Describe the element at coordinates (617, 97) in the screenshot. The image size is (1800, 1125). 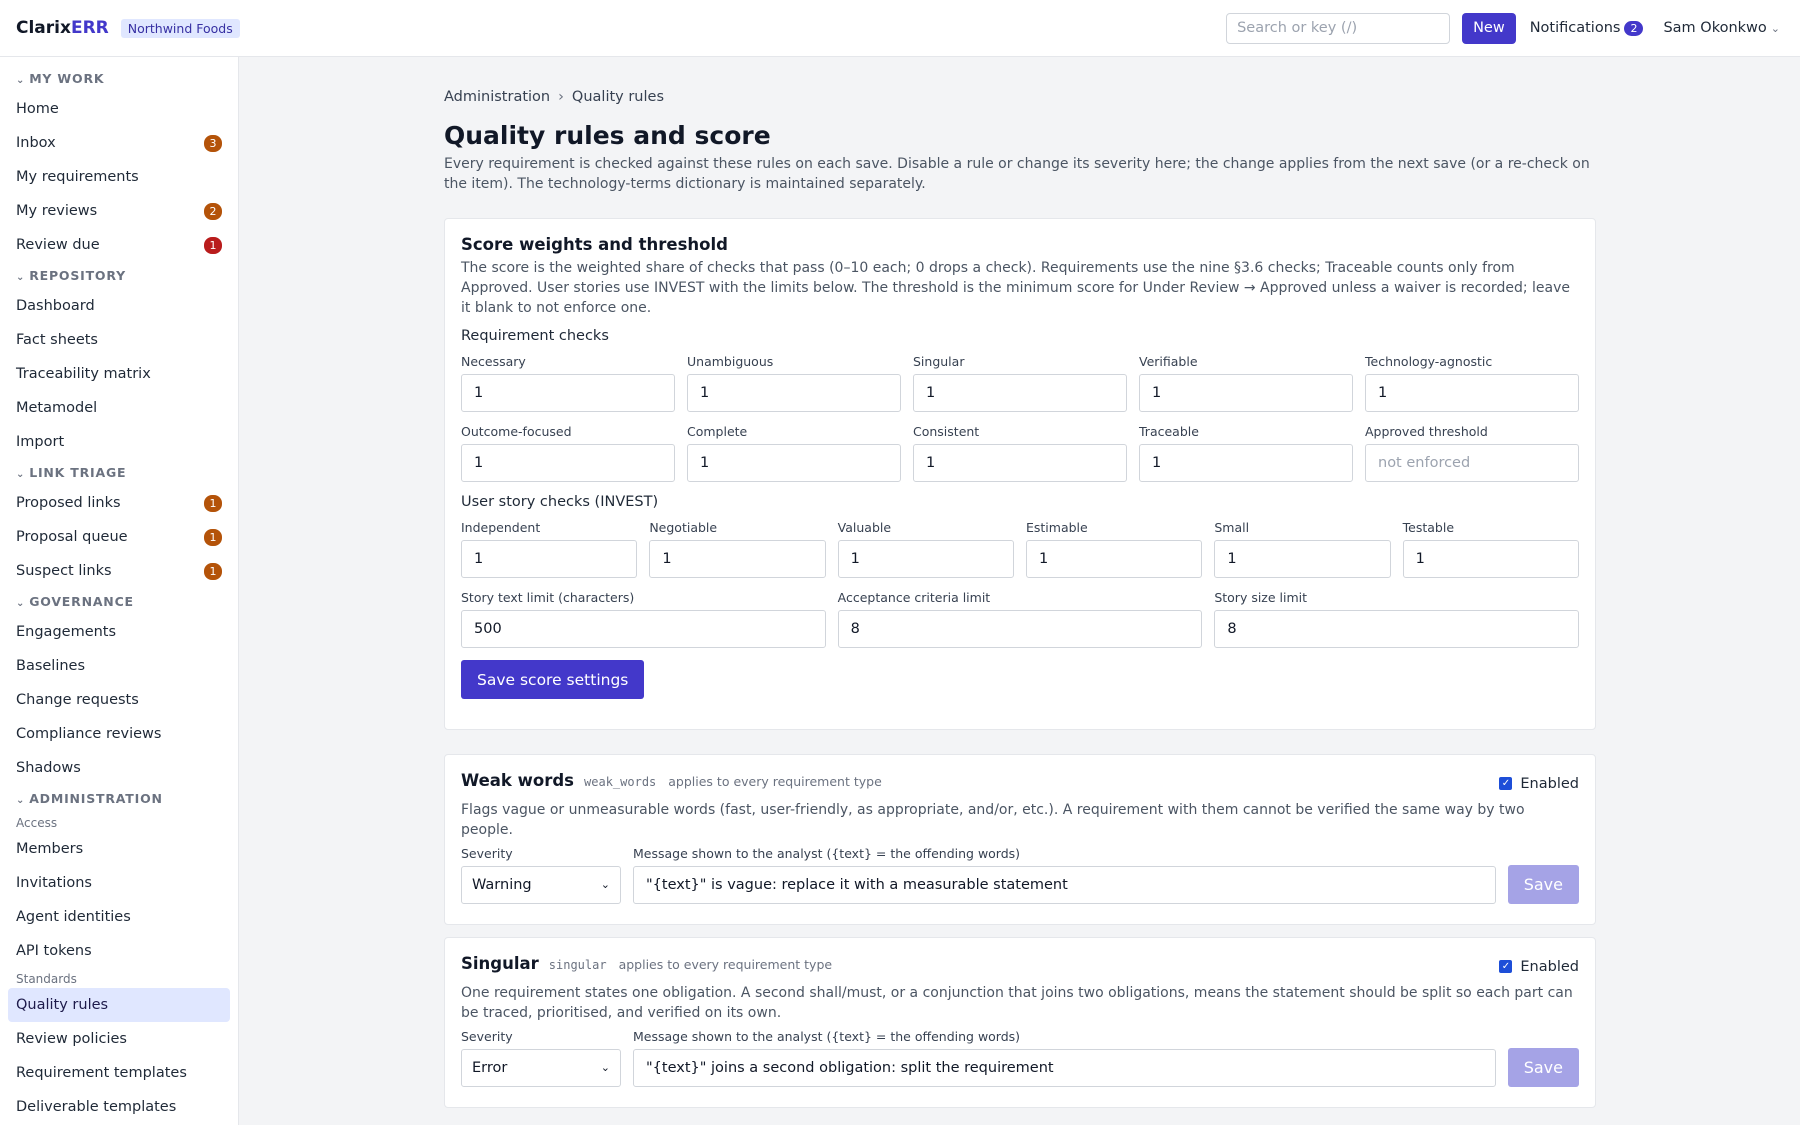
I see `breadcrumb-current: Quality rules` at that location.